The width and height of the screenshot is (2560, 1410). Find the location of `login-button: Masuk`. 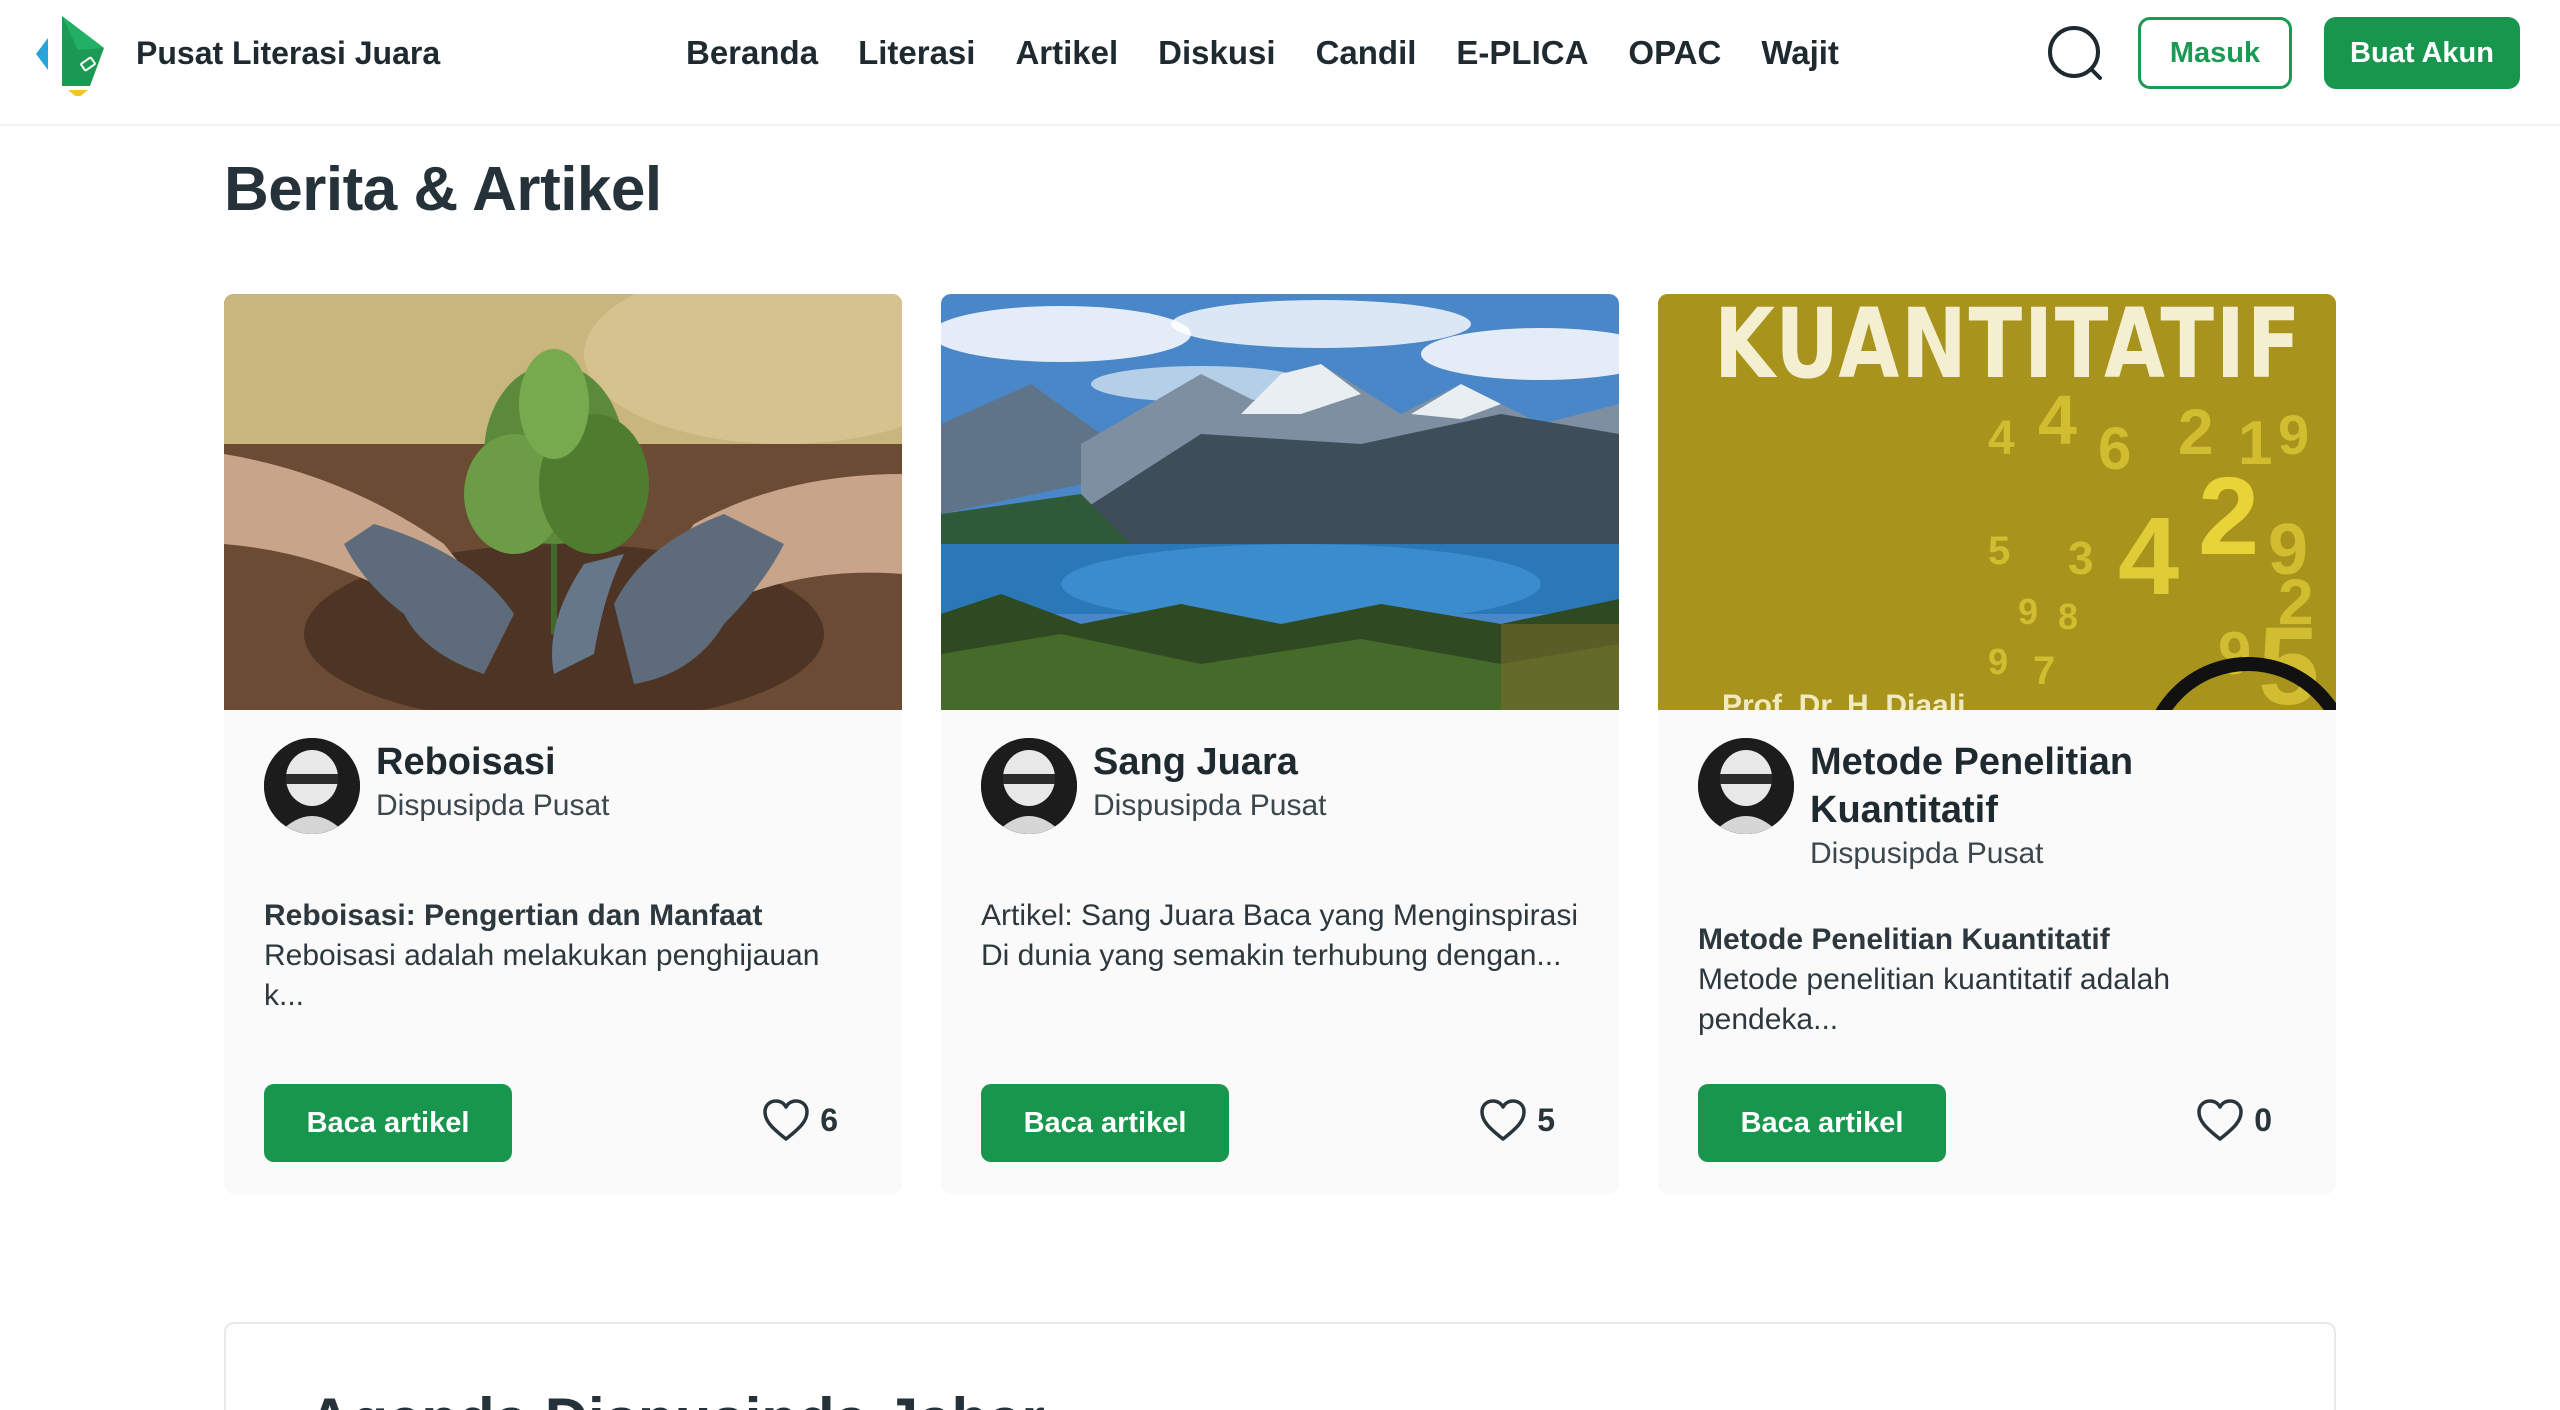

login-button: Masuk is located at coordinates (2215, 53).